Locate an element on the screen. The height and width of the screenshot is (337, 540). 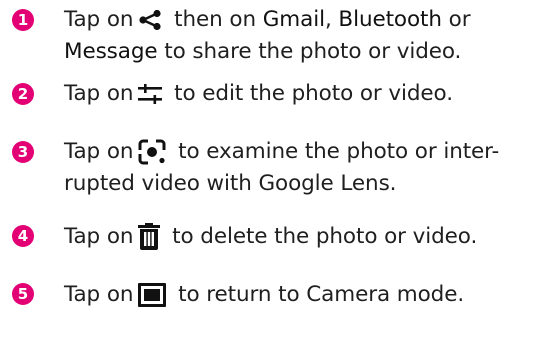
step-number-badge: 1 is located at coordinates (23, 20).